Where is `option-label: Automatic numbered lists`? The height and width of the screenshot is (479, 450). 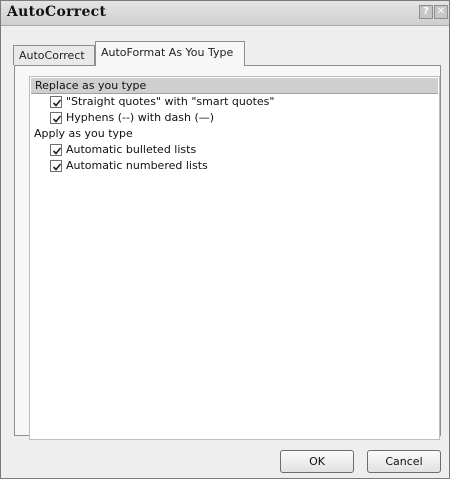 option-label: Automatic numbered lists is located at coordinates (137, 165).